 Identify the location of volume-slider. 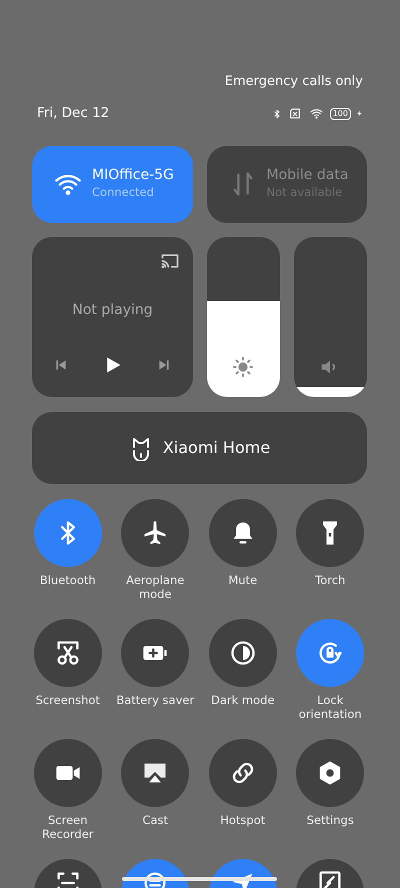
(330, 316).